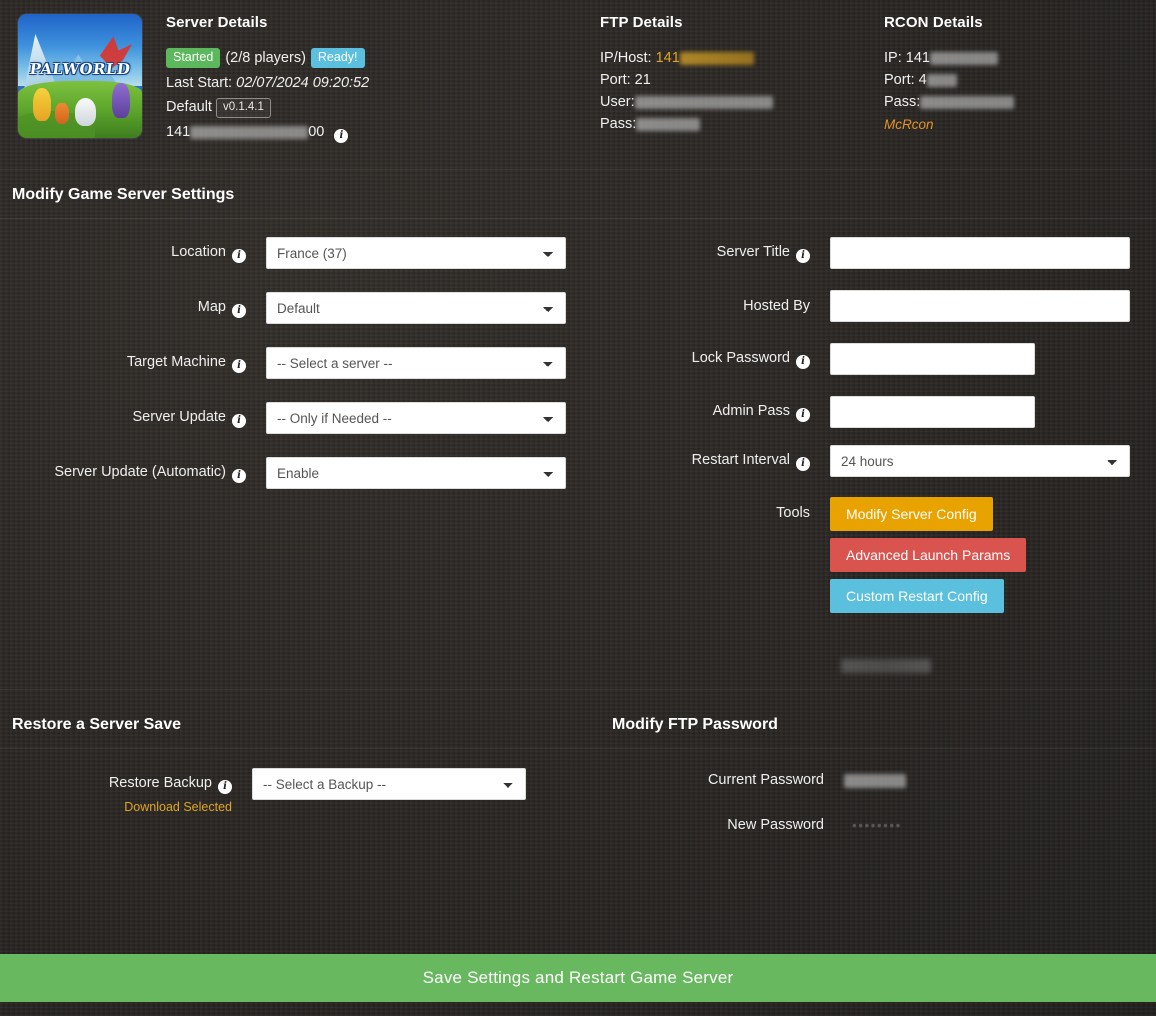  What do you see at coordinates (1016, 80) in the screenshot?
I see `rcon-port-row: Port: 4` at bounding box center [1016, 80].